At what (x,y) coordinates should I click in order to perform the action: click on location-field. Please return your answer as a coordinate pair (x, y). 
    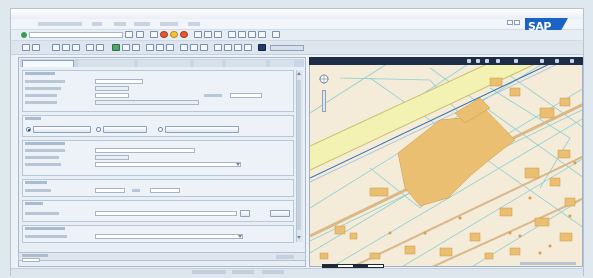
    Looking at the image, I should click on (145, 150).